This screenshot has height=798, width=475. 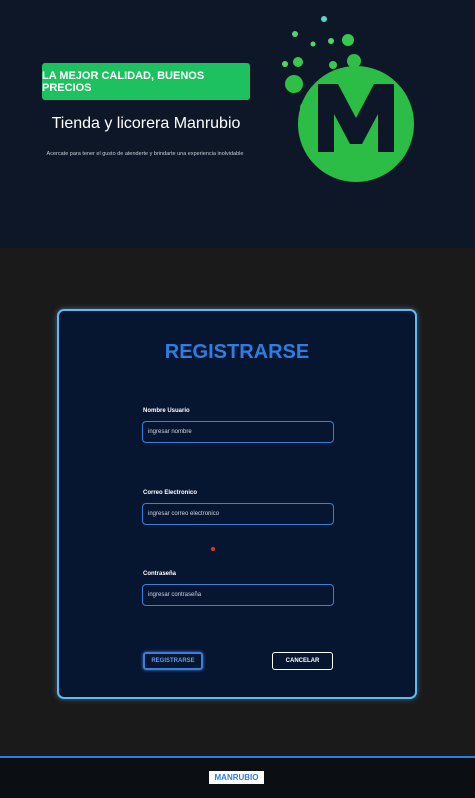 I want to click on manrubio-logo-icon, so click(x=348, y=99).